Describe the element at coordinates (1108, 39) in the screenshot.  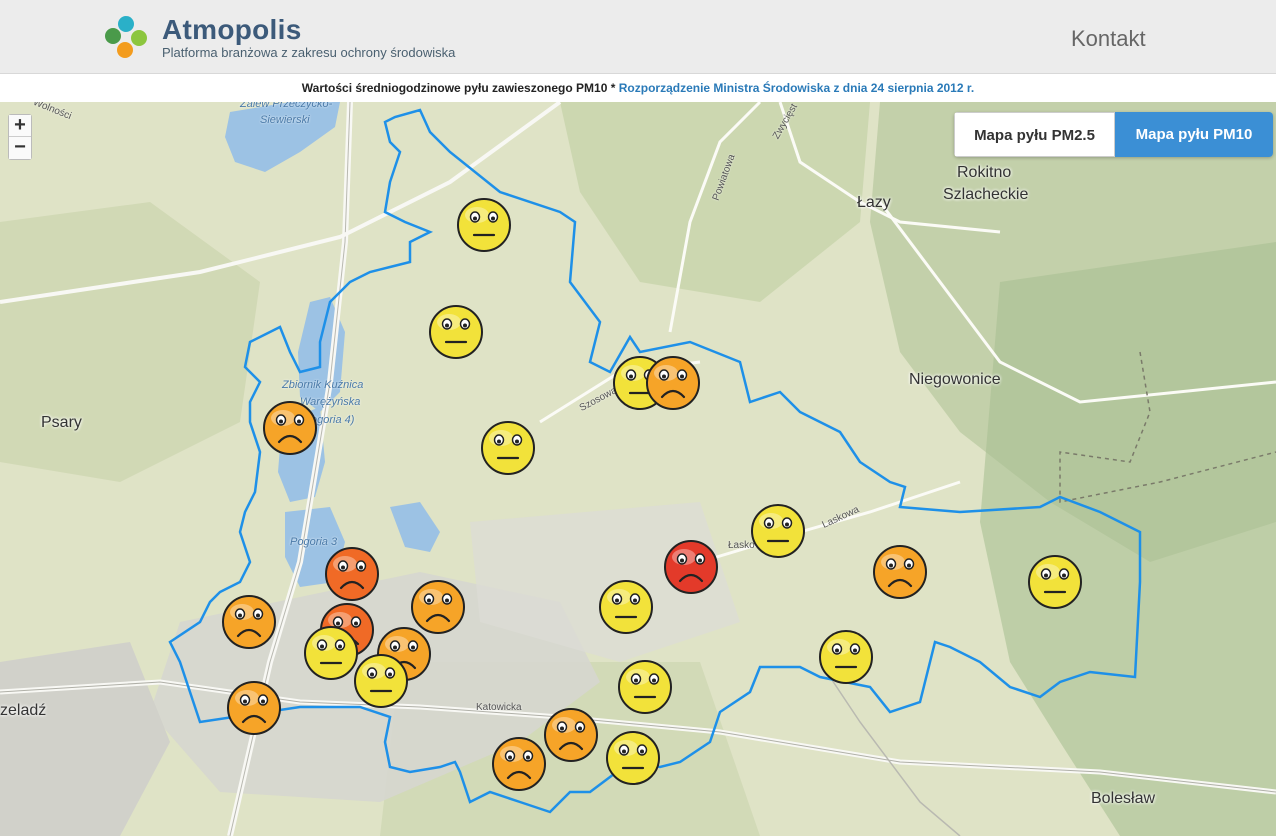
I see `nav-contact-link: Kontakt` at that location.